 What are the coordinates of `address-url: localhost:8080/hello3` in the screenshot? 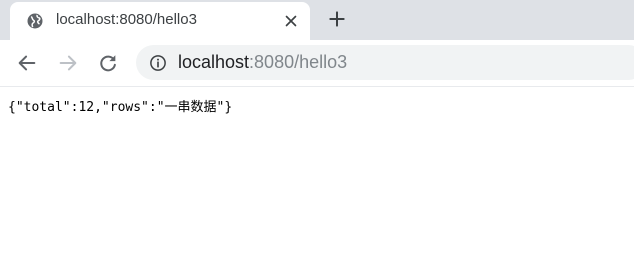 It's located at (262, 62).